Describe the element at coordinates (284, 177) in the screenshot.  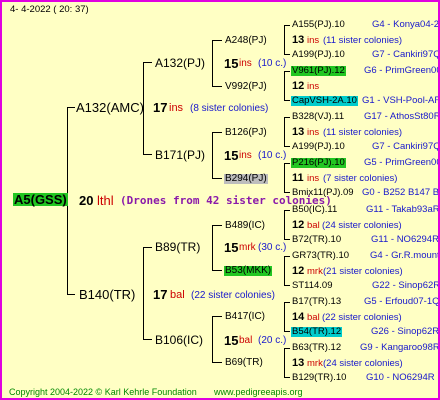
I see `connector-b294-v` at that location.